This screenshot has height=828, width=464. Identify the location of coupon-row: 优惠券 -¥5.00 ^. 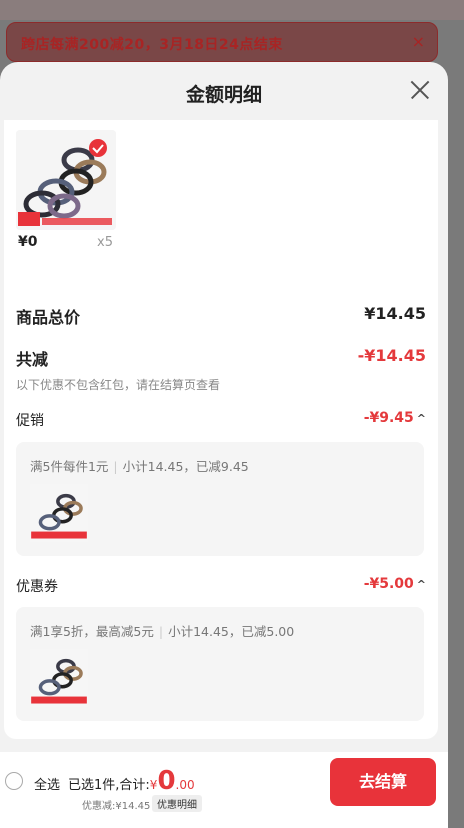
(221, 586).